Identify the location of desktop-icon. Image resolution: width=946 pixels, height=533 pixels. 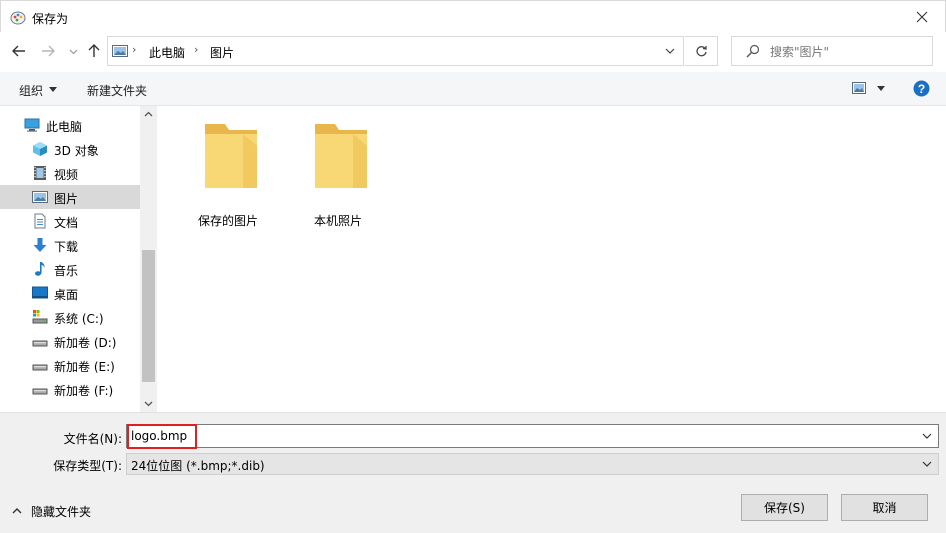
(40, 292).